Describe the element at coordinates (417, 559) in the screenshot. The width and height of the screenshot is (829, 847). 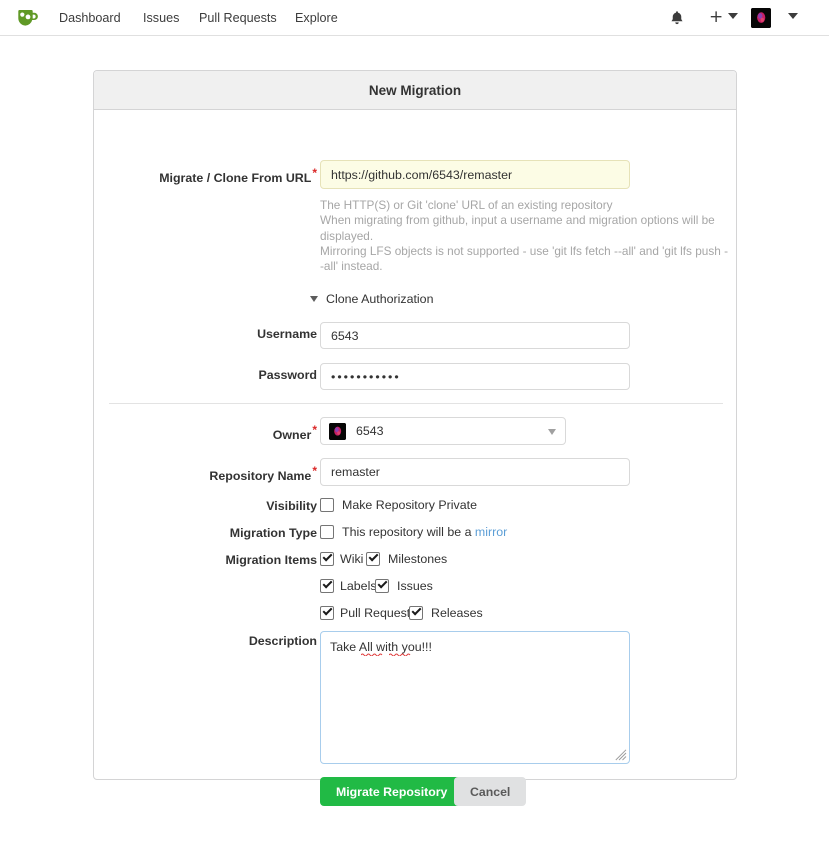
I see `milestones-label: Milestones` at that location.